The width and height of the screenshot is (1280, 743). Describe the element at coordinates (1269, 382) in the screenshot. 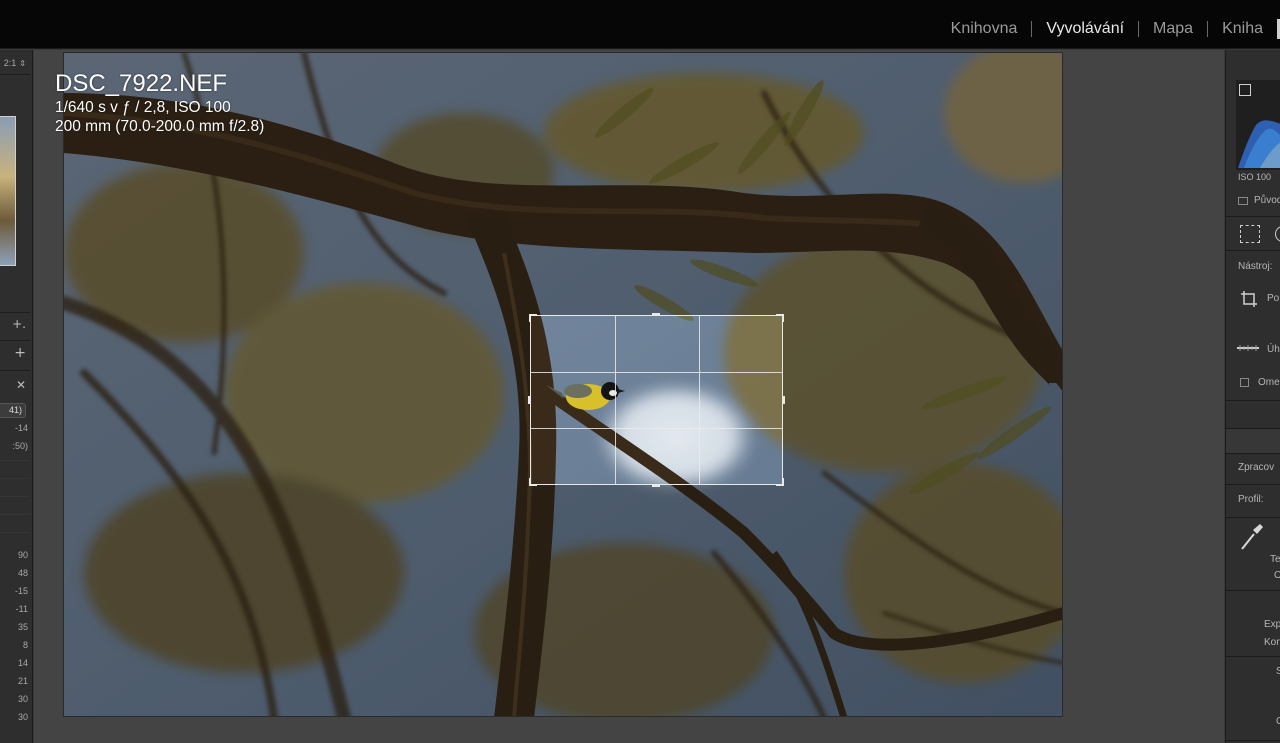

I see `constrain-label: Ome` at that location.